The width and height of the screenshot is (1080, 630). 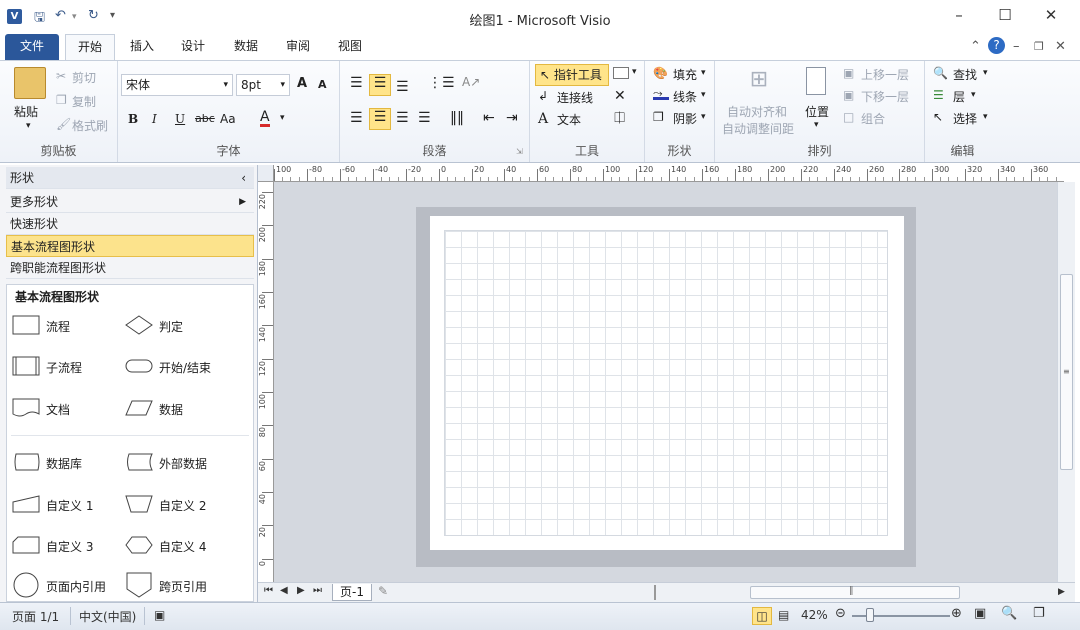 What do you see at coordinates (885, 74) in the screenshot?
I see `bring-forward-button: 上移一层` at bounding box center [885, 74].